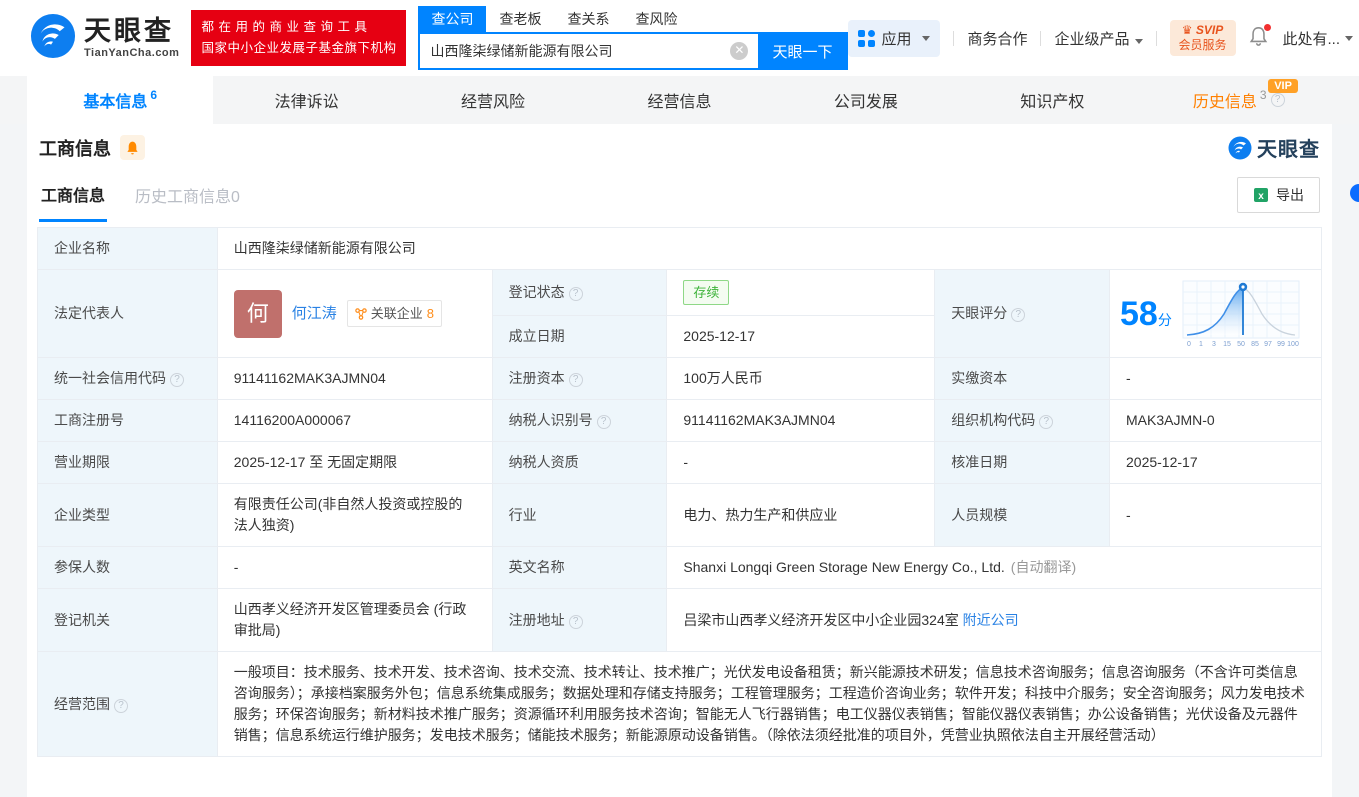  I want to click on related-companies-badge: 关联企业 8, so click(394, 313).